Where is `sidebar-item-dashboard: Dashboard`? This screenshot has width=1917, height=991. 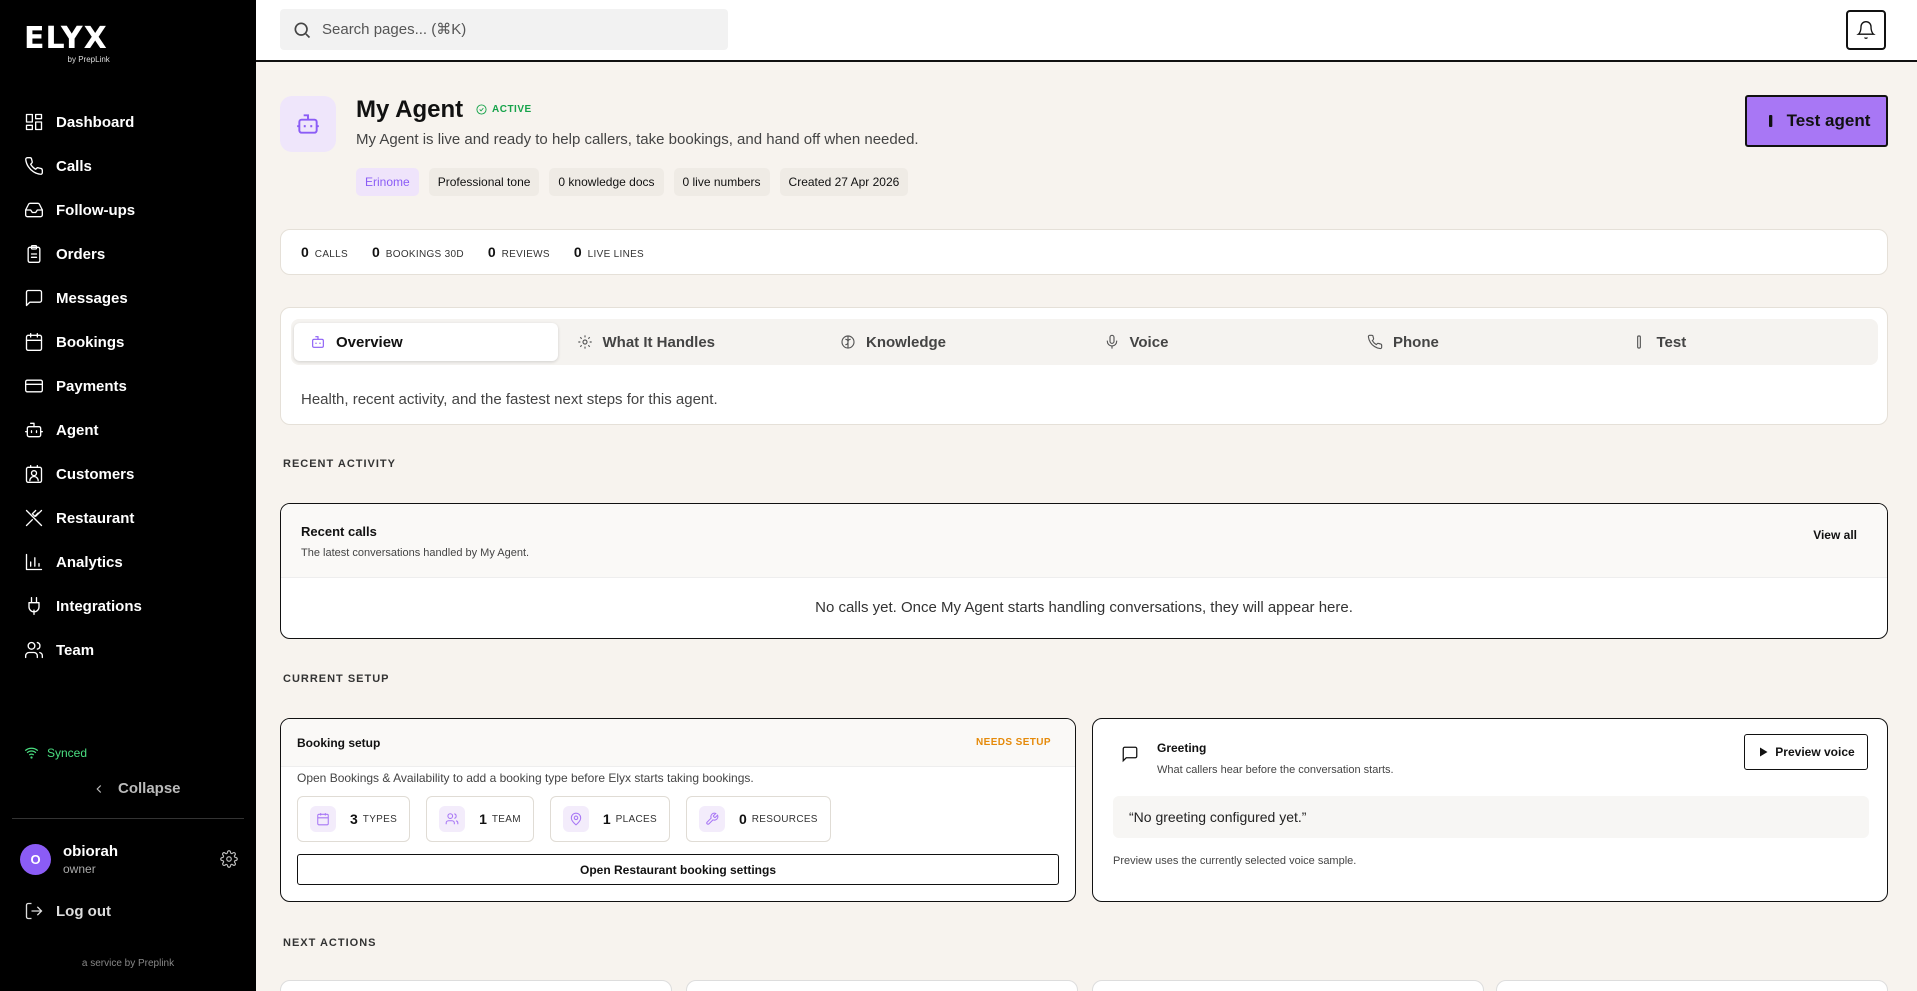 sidebar-item-dashboard: Dashboard is located at coordinates (128, 122).